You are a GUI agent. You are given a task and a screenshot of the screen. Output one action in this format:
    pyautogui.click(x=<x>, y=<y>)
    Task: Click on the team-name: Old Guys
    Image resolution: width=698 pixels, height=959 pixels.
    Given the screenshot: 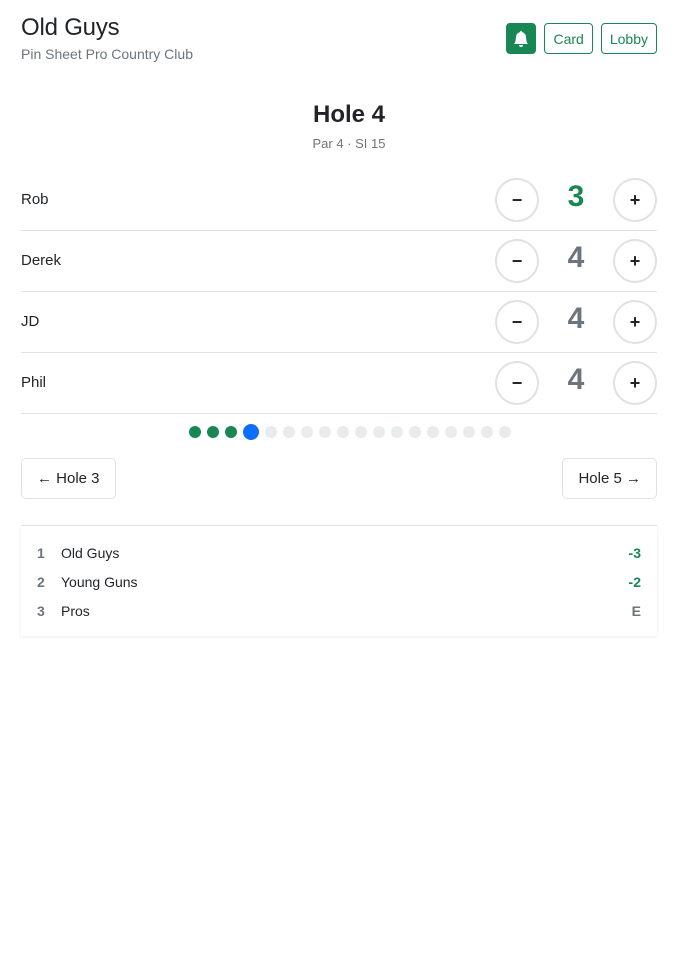 What is the action you would take?
    pyautogui.click(x=70, y=27)
    